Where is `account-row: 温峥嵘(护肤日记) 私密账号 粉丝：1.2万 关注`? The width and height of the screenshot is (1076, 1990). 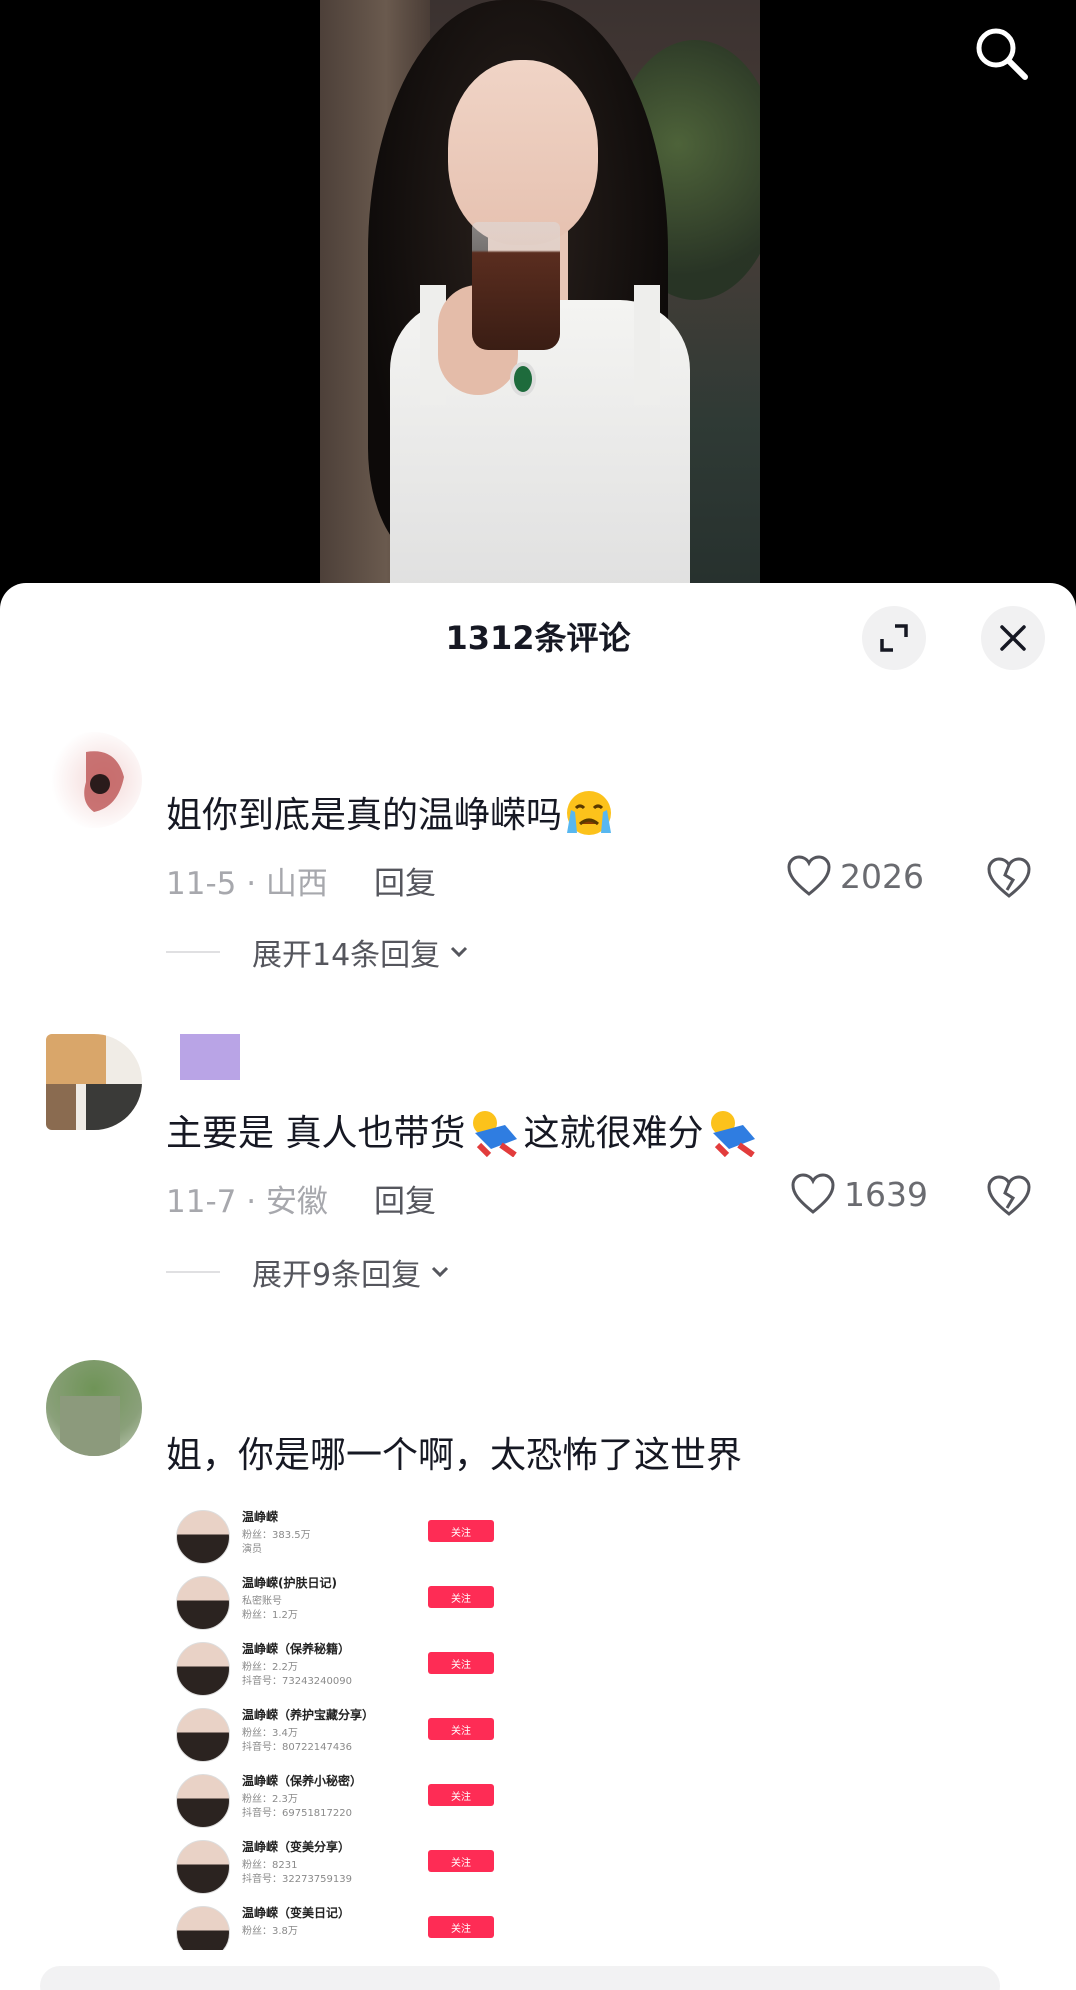
account-row: 温峥嵘(护肤日记) 私密账号 粉丝：1.2万 关注 is located at coordinates (338, 1603).